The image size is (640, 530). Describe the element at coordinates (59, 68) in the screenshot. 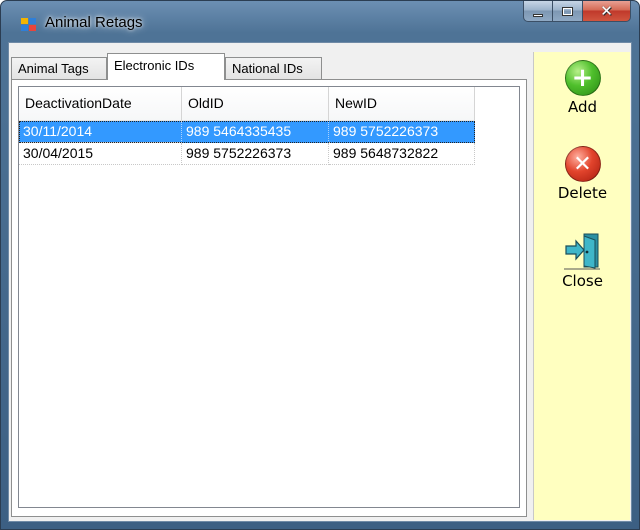

I see `tab-animal-tags: Animal Tags` at that location.